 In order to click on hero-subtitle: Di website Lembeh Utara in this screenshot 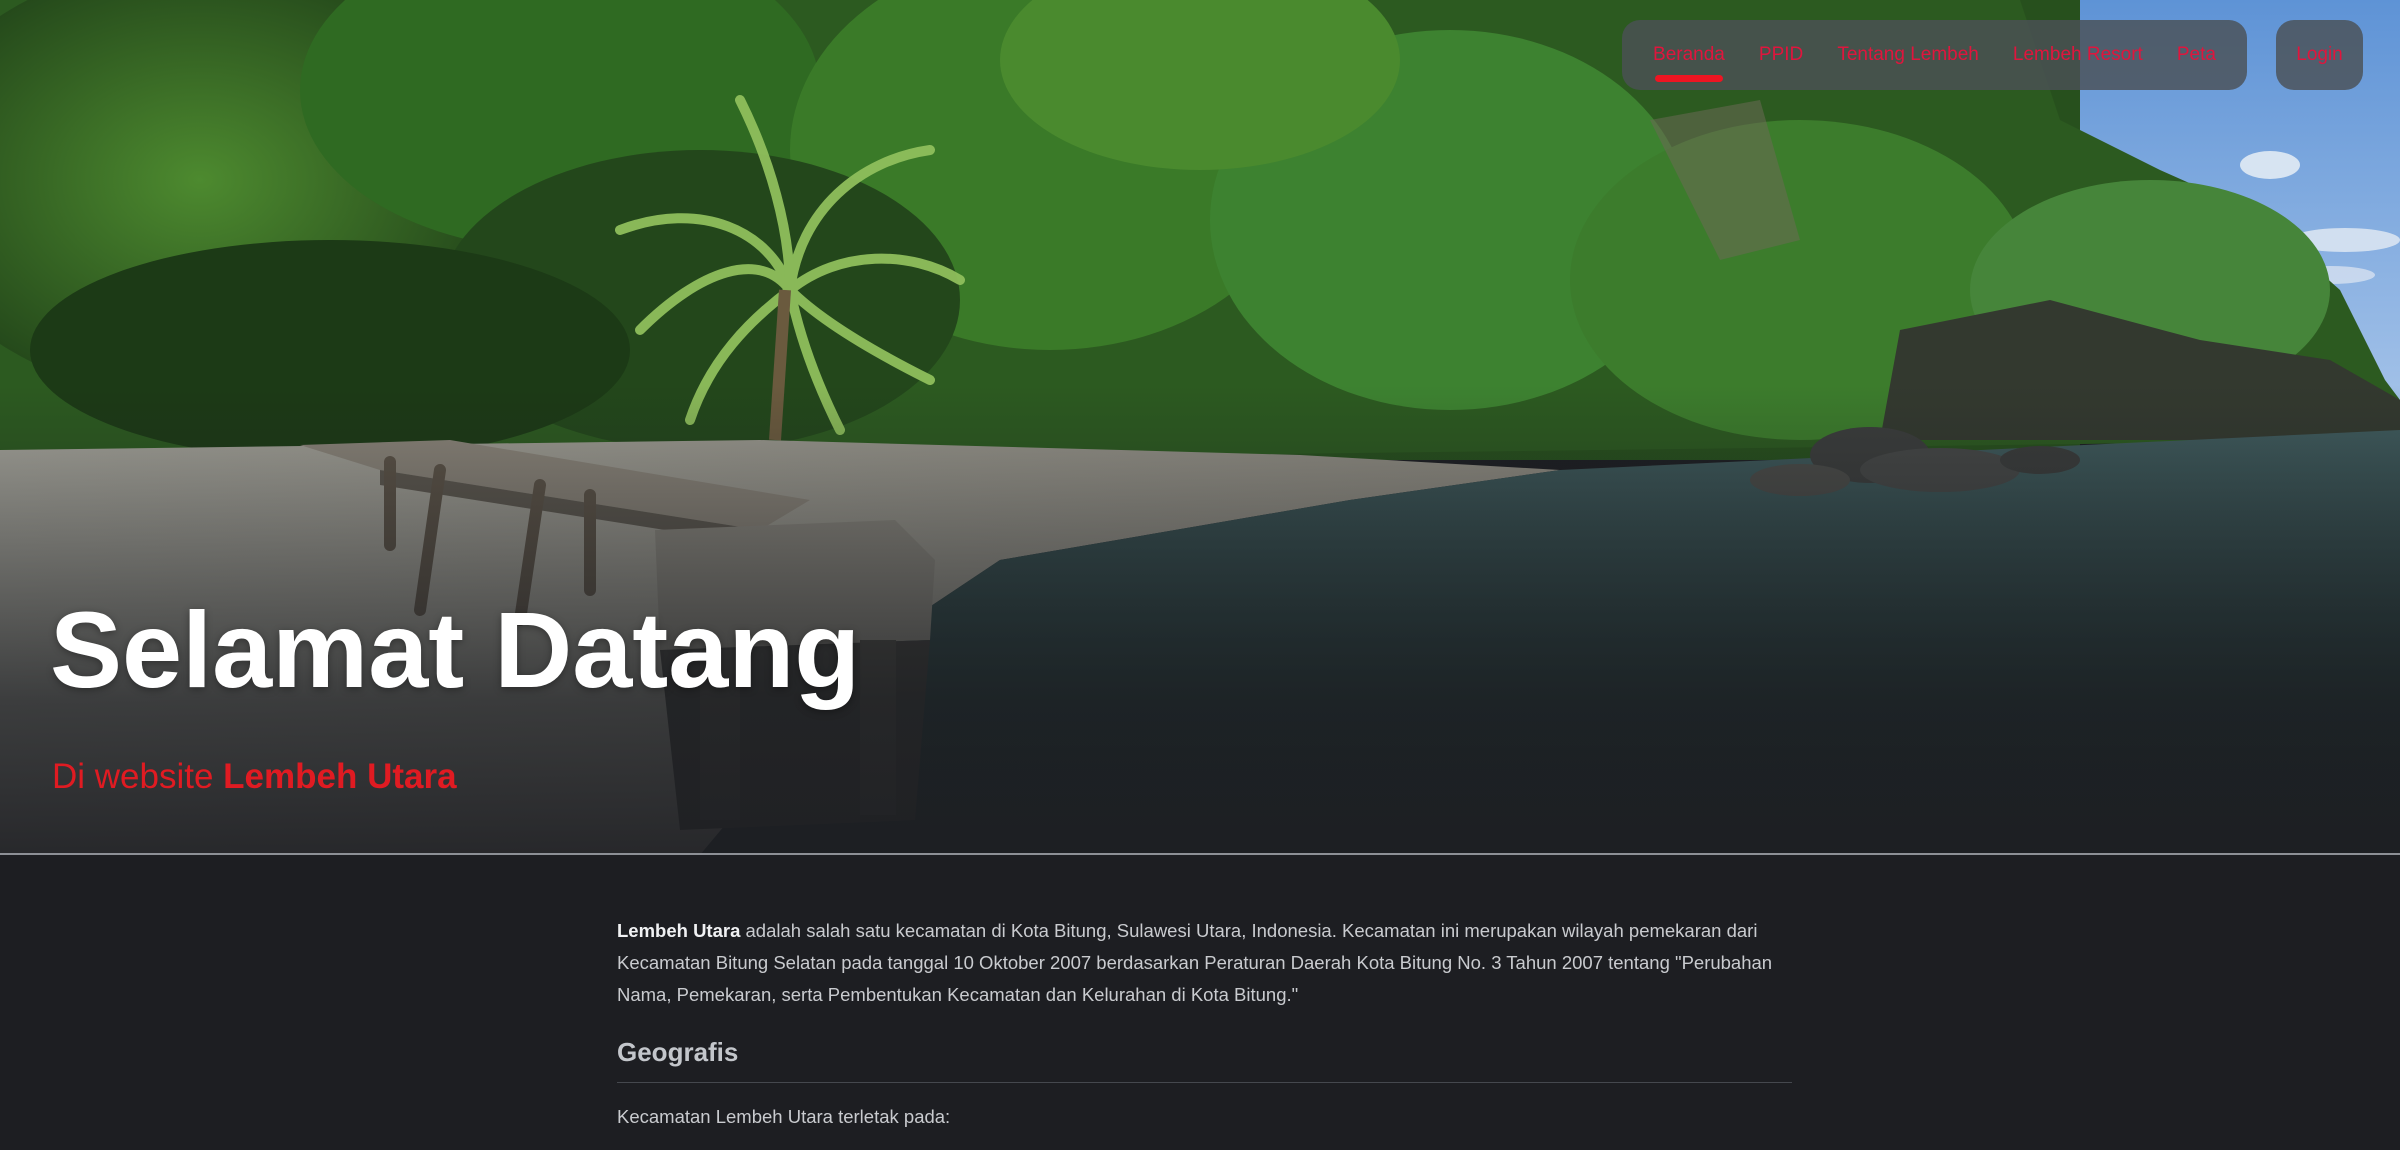, I will do `click(254, 777)`.